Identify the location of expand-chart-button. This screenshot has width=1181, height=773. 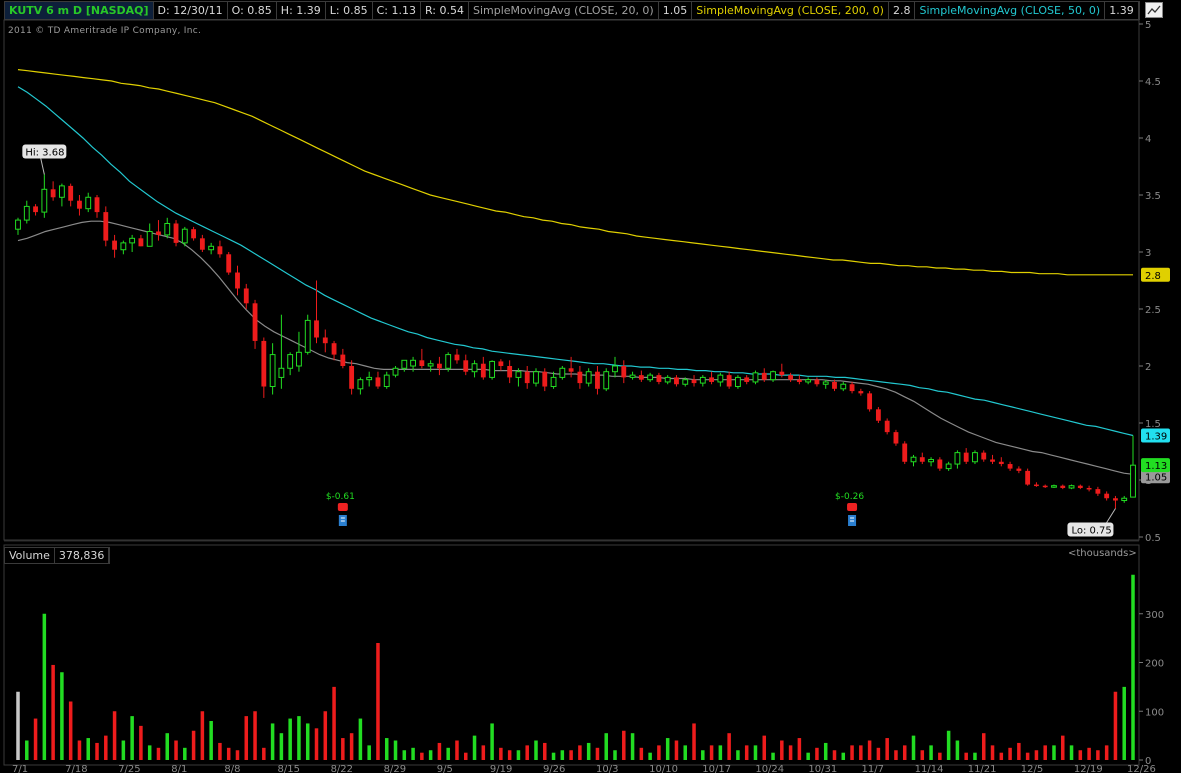
(1154, 10).